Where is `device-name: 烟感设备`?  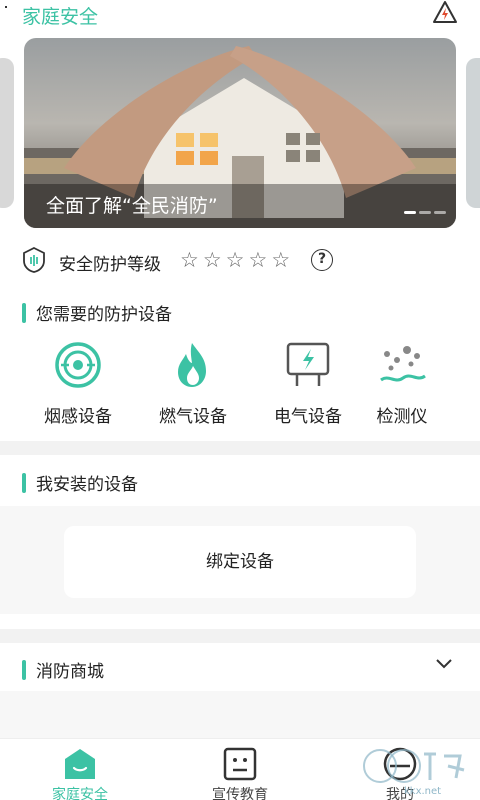 device-name: 烟感设备 is located at coordinates (78, 417).